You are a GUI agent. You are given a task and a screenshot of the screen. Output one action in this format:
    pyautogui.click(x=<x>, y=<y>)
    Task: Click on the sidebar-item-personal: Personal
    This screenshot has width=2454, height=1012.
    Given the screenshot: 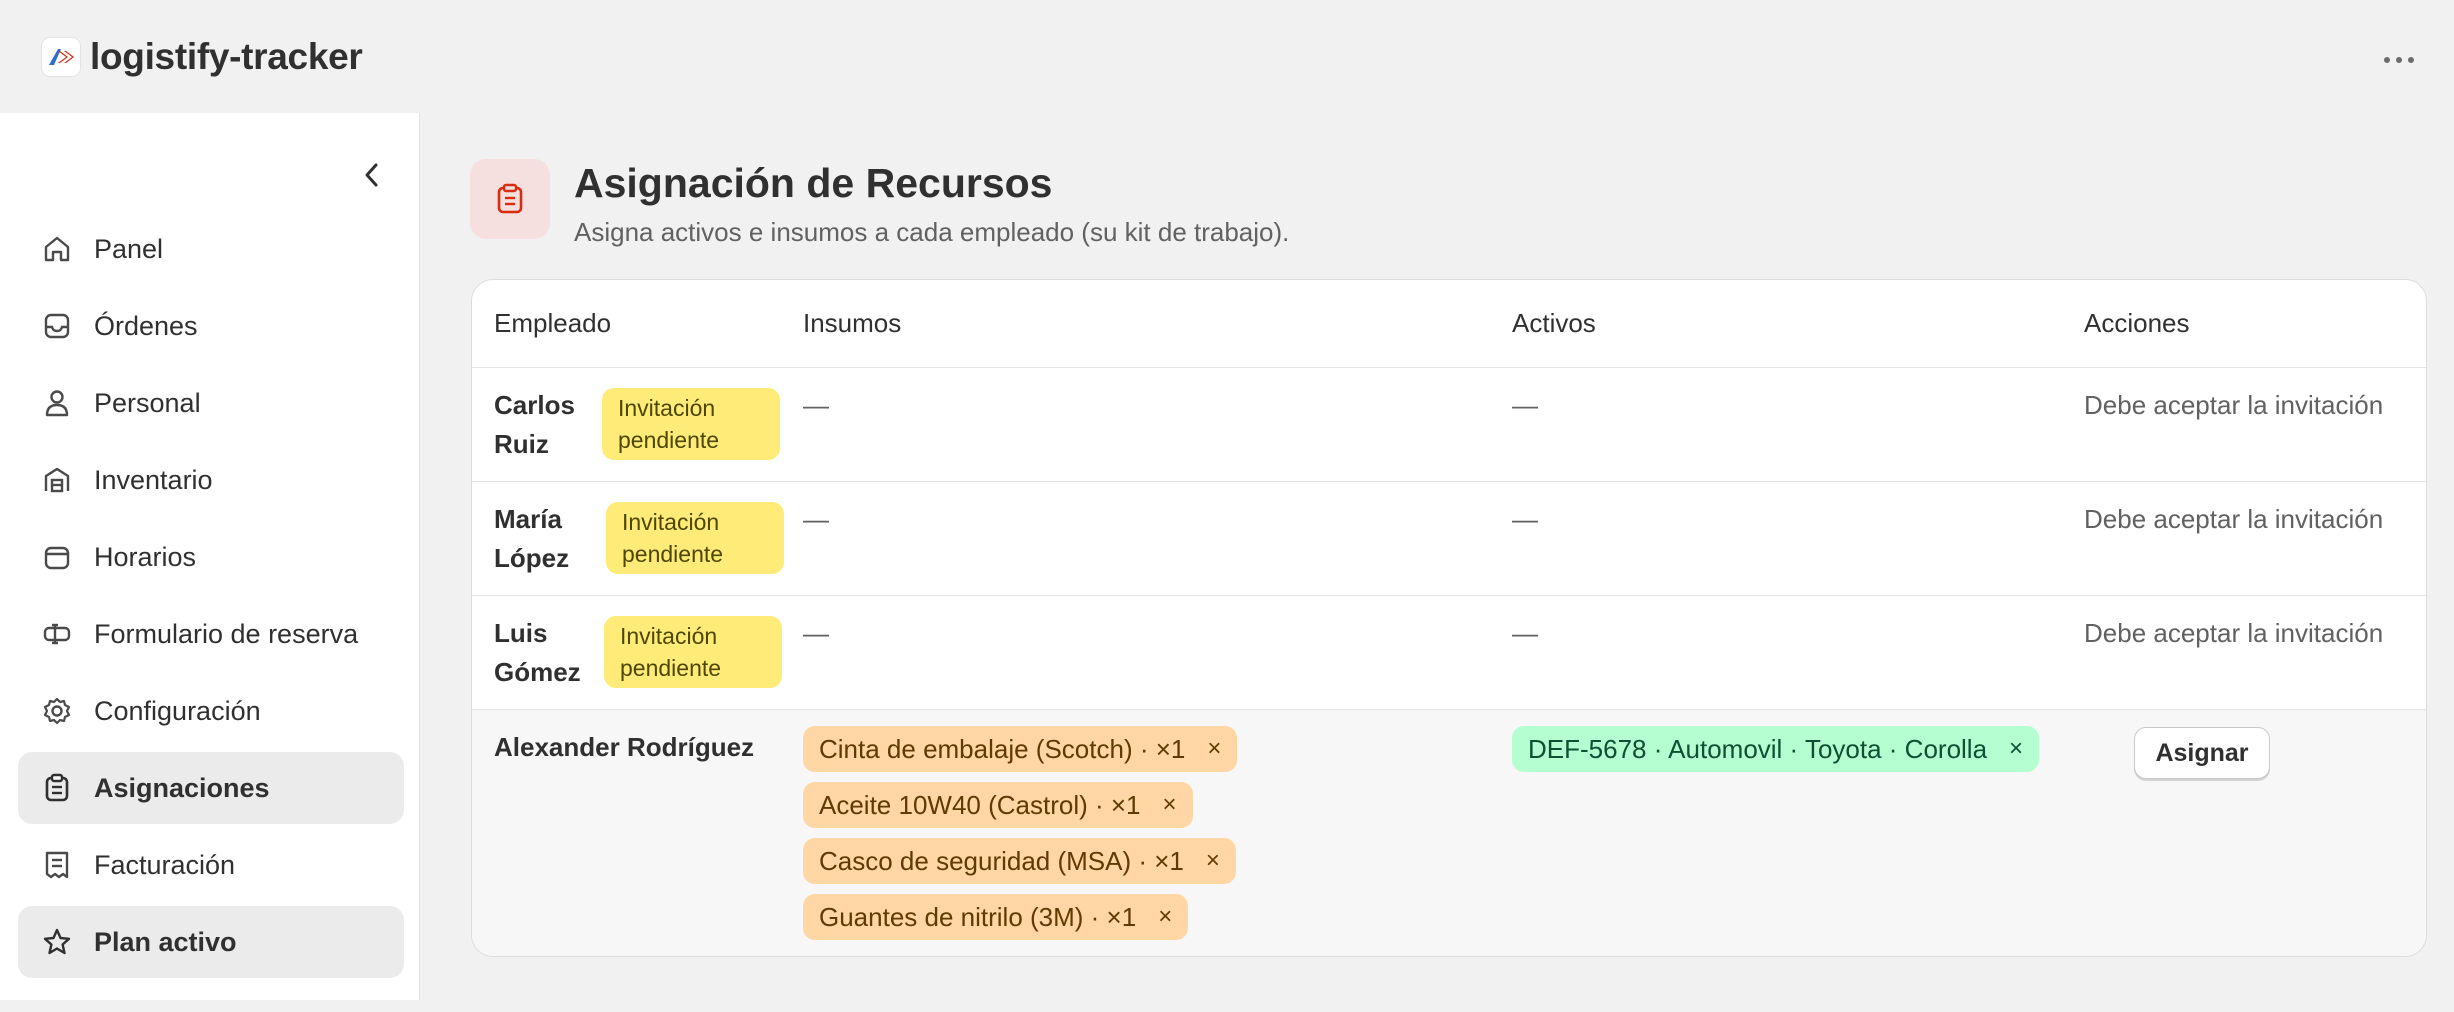 What is the action you would take?
    pyautogui.click(x=211, y=403)
    